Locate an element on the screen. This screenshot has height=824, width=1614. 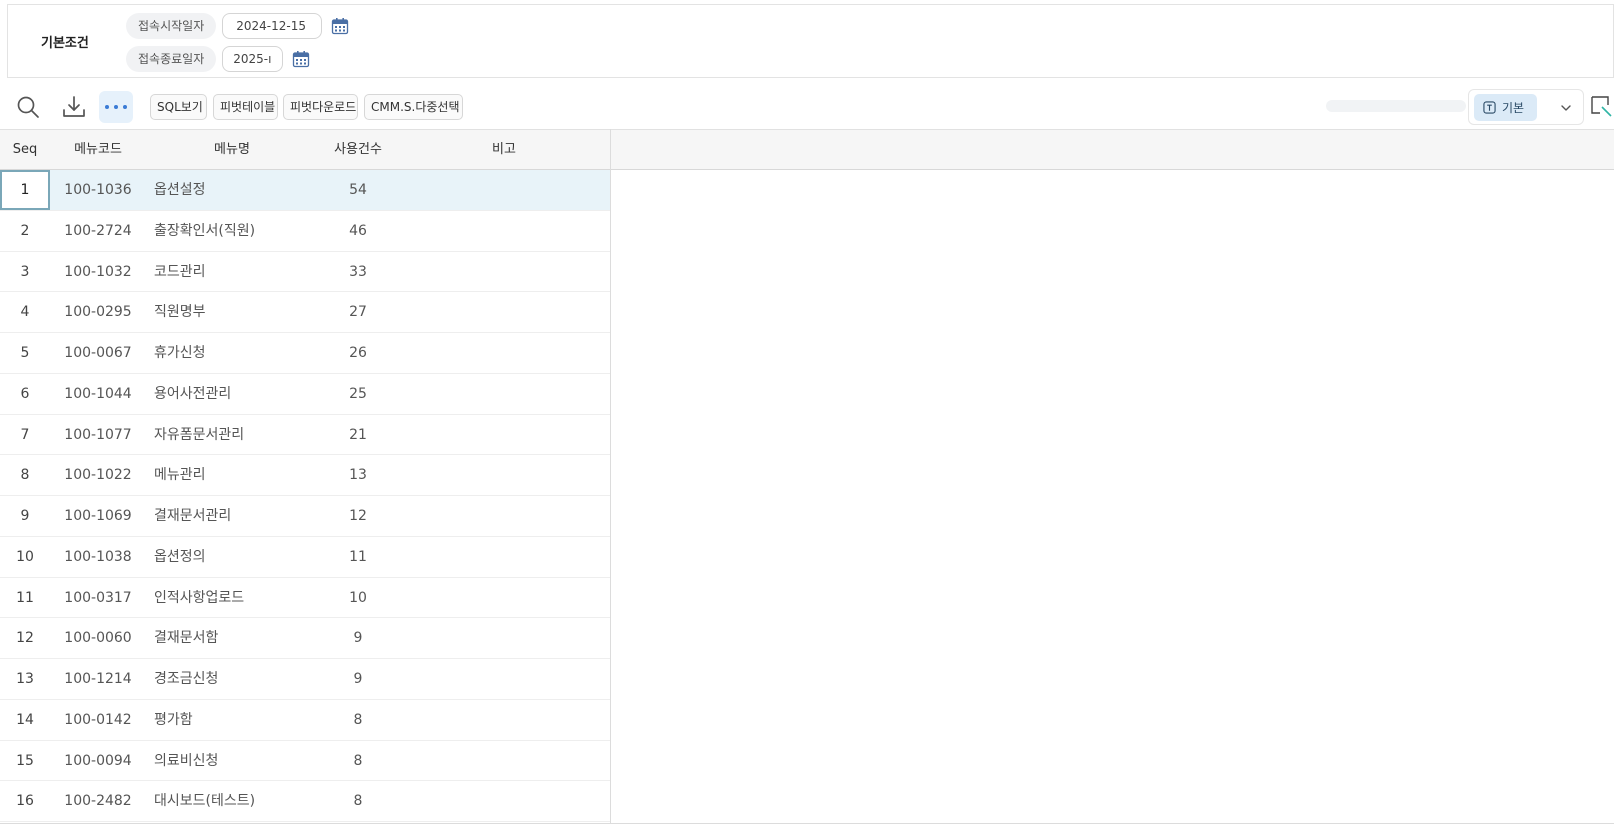
cell-usage-count: 26 is located at coordinates (358, 353).